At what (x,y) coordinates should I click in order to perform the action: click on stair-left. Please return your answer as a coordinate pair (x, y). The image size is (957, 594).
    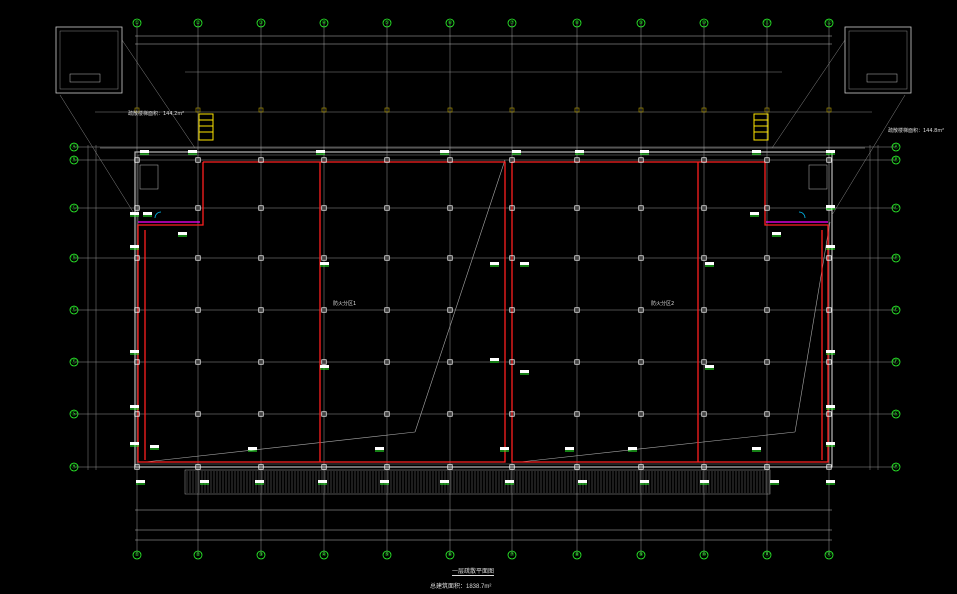
    Looking at the image, I should click on (206, 127).